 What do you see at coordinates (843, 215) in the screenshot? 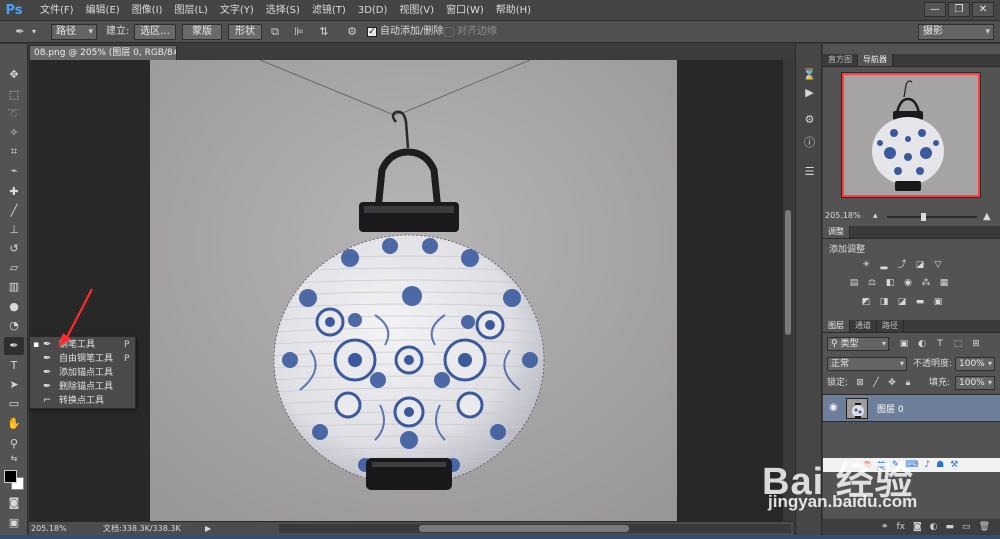
I see `navigator-zoom-value: 205.18%` at bounding box center [843, 215].